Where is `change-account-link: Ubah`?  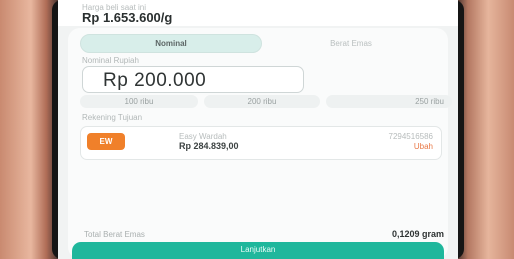
change-account-link: Ubah is located at coordinates (423, 146).